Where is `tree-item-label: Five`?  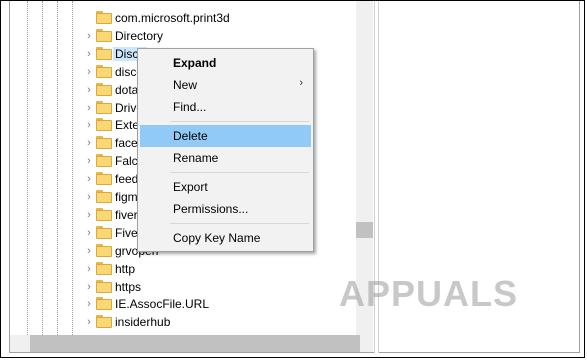 tree-item-label: Five is located at coordinates (126, 232).